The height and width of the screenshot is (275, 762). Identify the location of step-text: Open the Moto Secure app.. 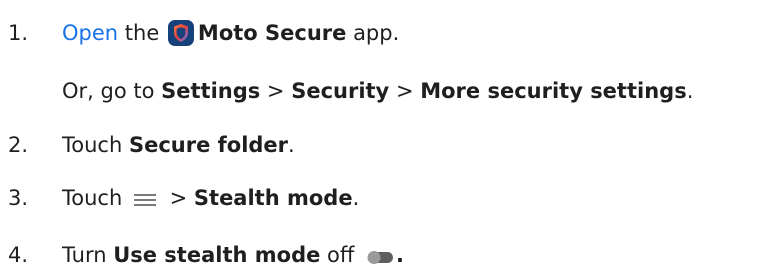
(231, 33).